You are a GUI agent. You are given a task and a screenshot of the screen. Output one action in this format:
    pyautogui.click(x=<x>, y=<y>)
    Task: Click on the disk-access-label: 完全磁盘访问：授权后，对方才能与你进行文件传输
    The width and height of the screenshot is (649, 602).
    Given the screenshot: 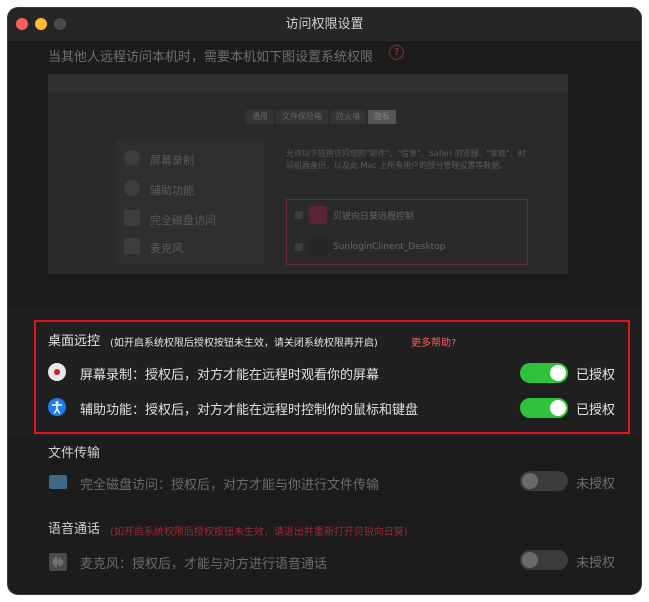 What is the action you would take?
    pyautogui.click(x=230, y=485)
    